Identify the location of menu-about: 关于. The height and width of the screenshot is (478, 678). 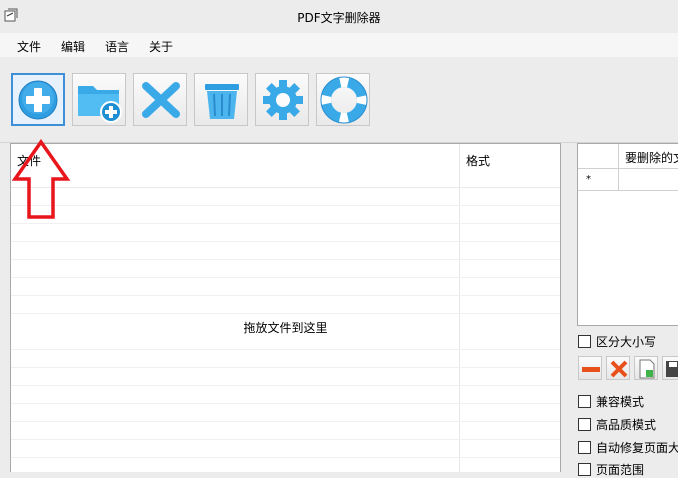
(161, 46).